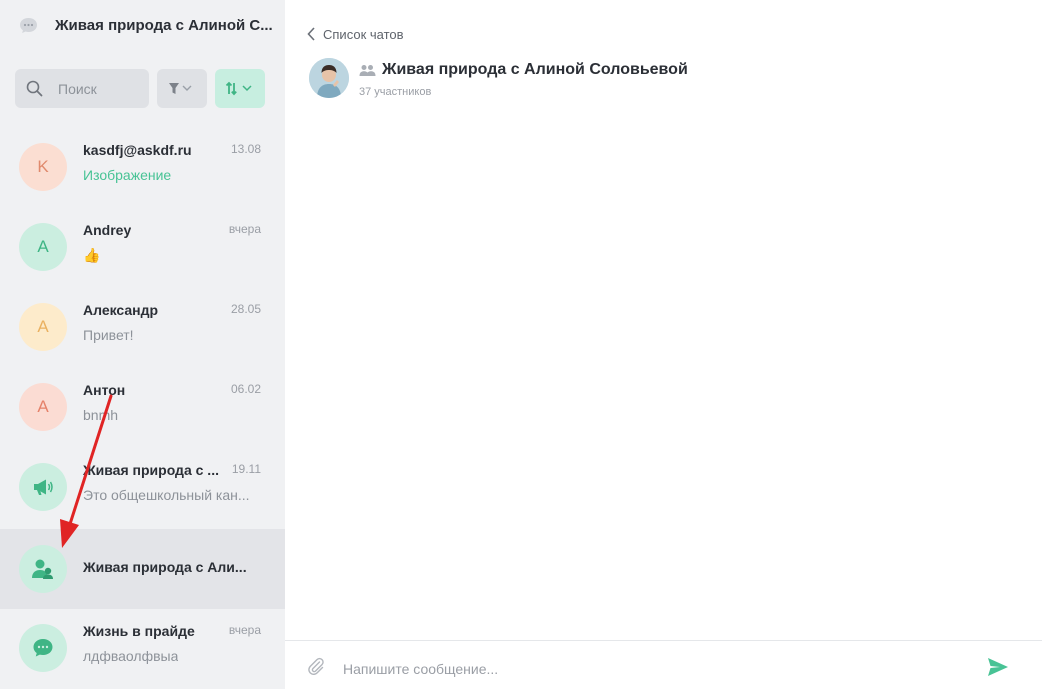 This screenshot has height=689, width=1042. I want to click on chat-time: 28.05, so click(245, 309).